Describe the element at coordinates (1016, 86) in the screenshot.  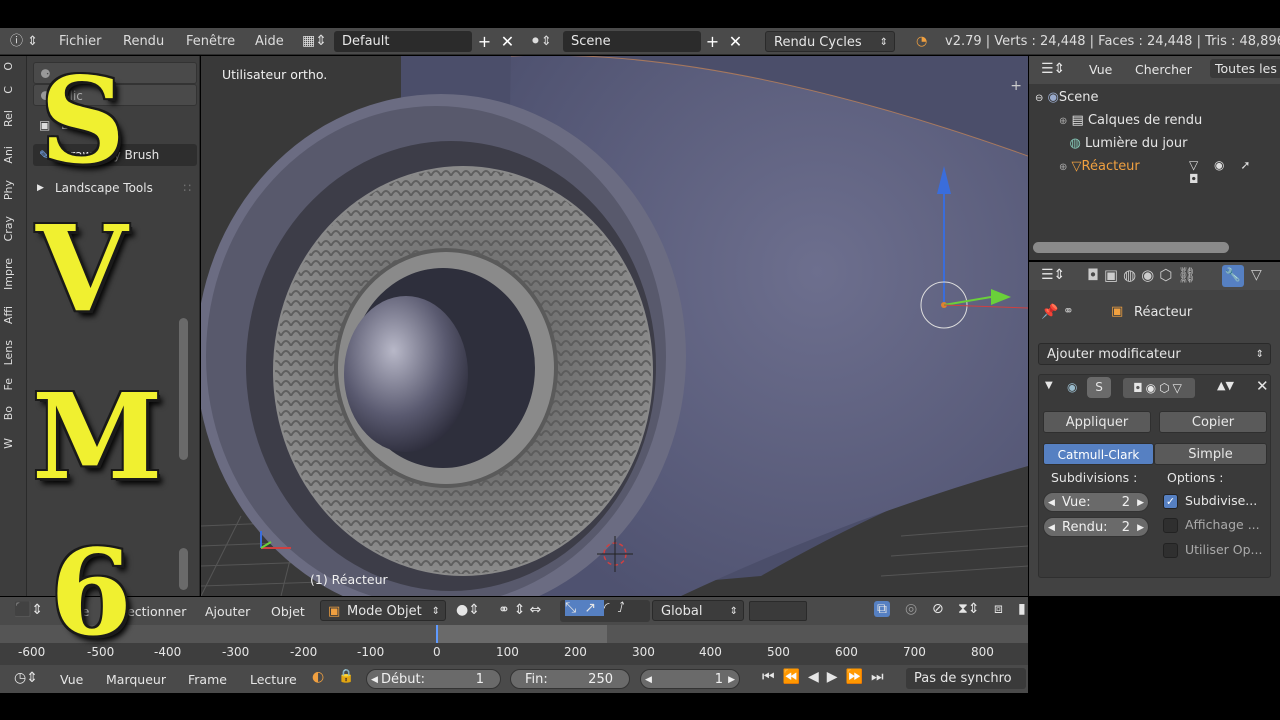
I see `toolshelf-expand-icon: +` at that location.